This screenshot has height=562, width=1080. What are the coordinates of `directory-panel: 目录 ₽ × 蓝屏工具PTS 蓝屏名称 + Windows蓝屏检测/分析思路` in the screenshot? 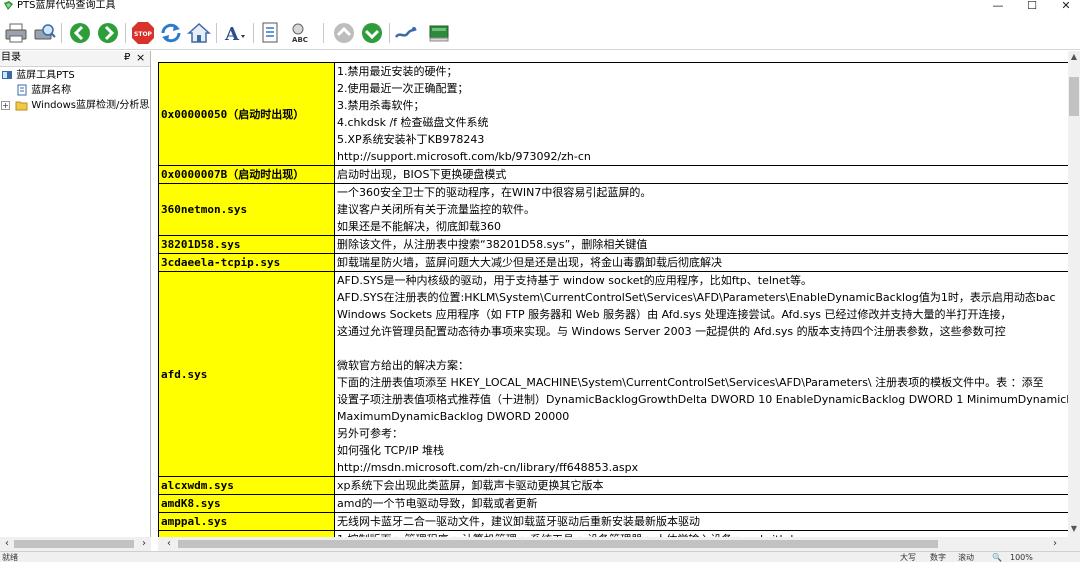 It's located at (75, 300).